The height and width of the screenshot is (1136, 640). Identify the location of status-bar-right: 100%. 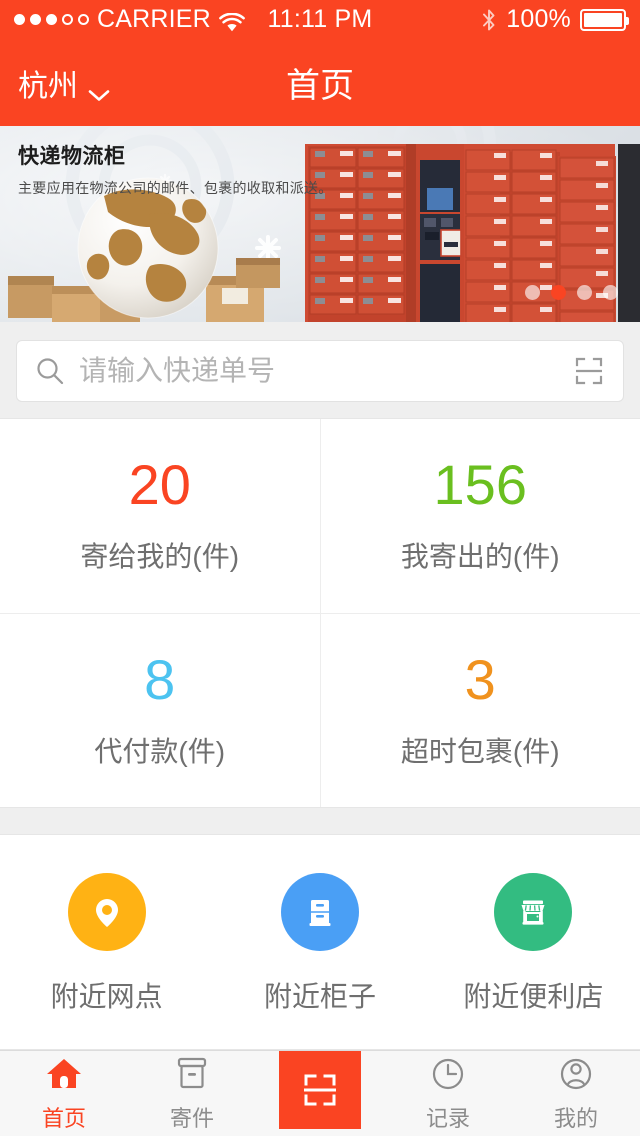
(555, 19).